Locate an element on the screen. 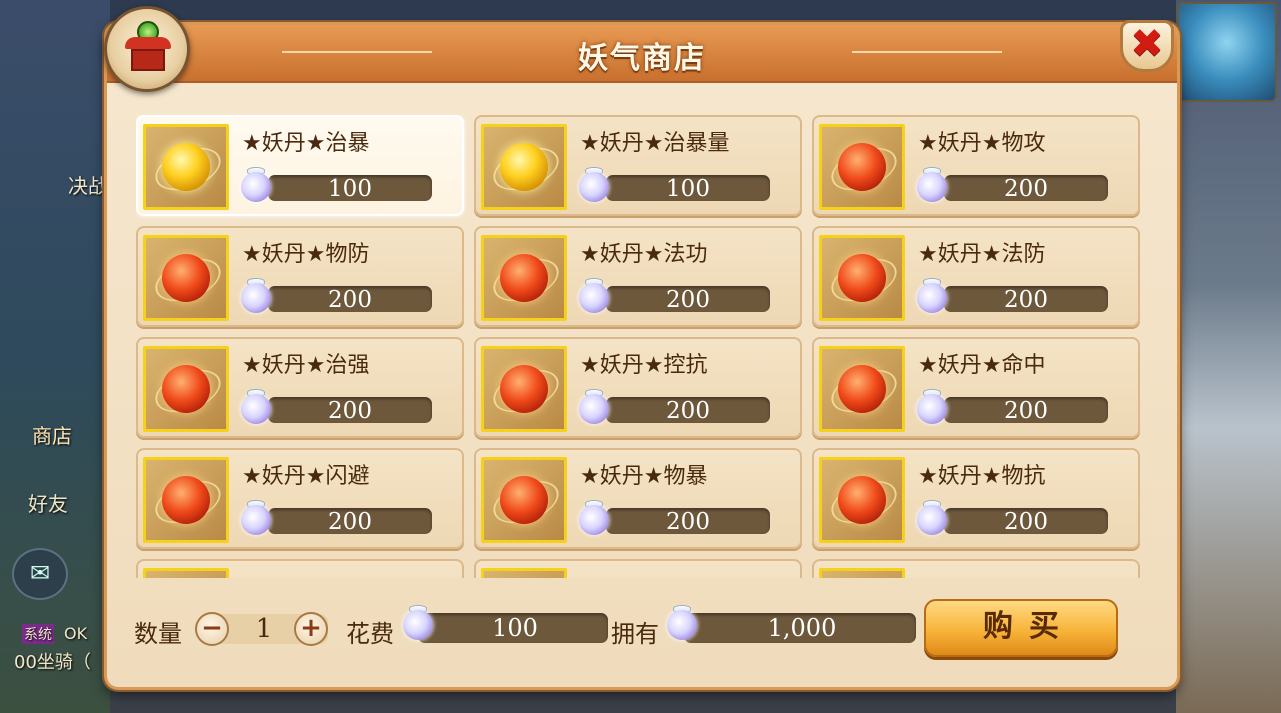  shop-item-card: ★妖丹★物攻 200 is located at coordinates (976, 165).